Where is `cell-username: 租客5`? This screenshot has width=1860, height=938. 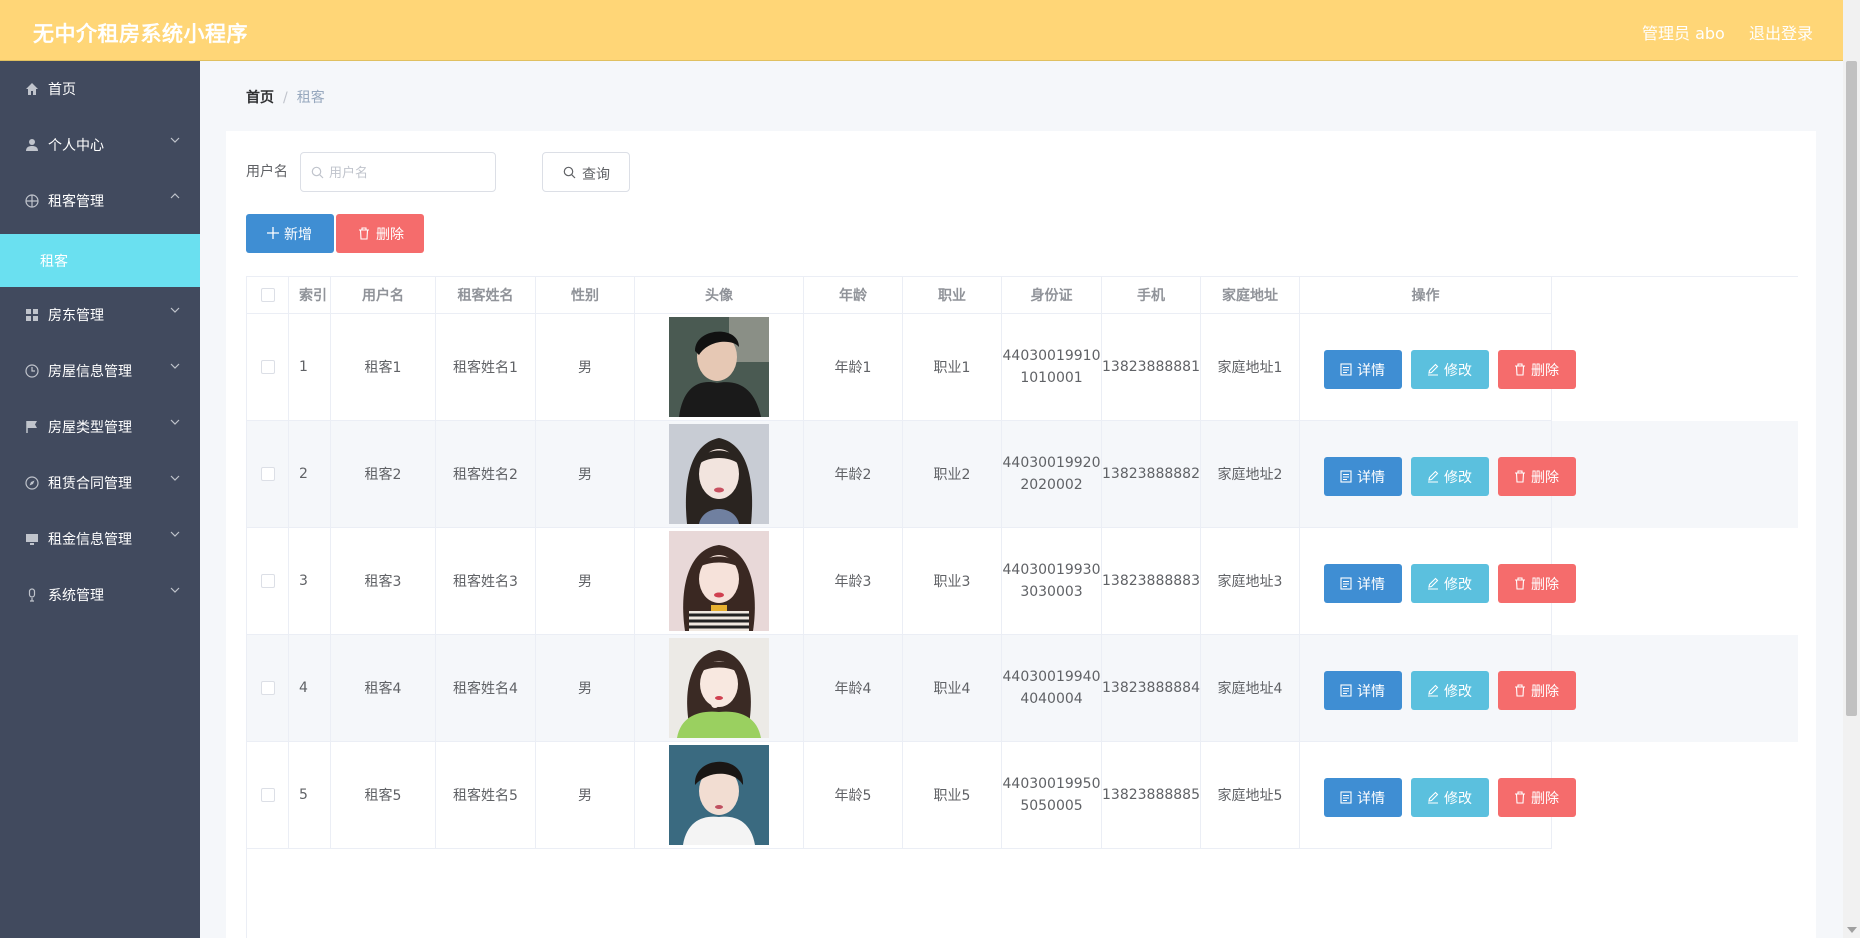
cell-username: 租客5 is located at coordinates (383, 795).